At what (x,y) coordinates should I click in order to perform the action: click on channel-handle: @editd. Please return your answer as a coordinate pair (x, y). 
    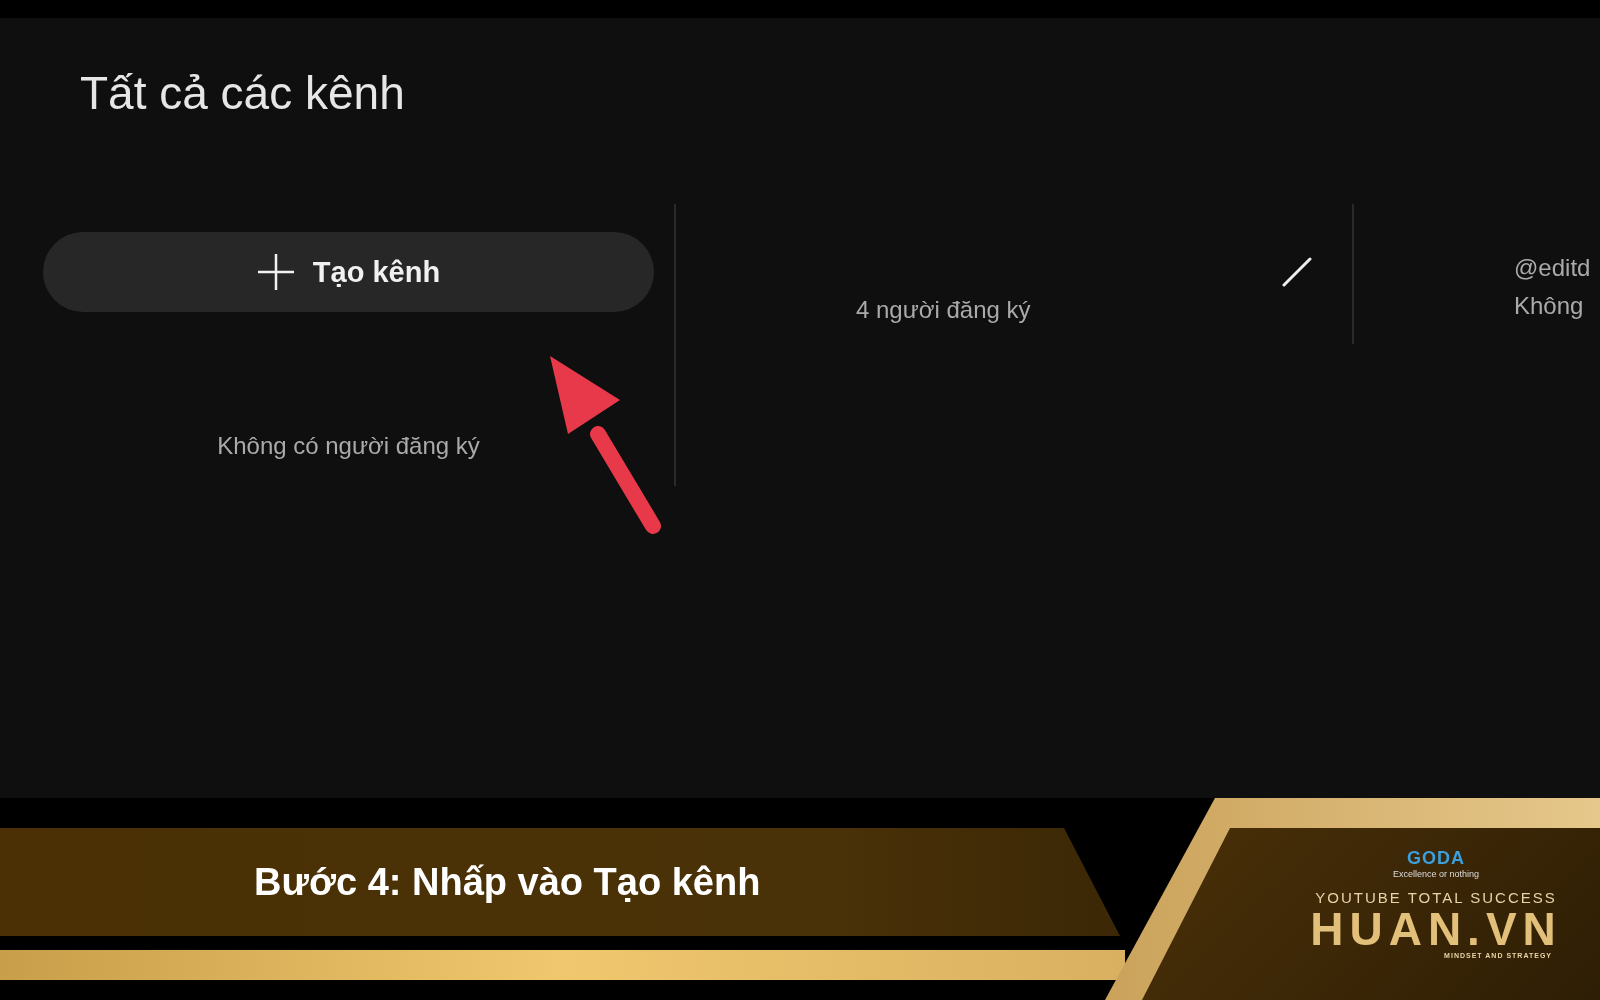
    Looking at the image, I should click on (1552, 268).